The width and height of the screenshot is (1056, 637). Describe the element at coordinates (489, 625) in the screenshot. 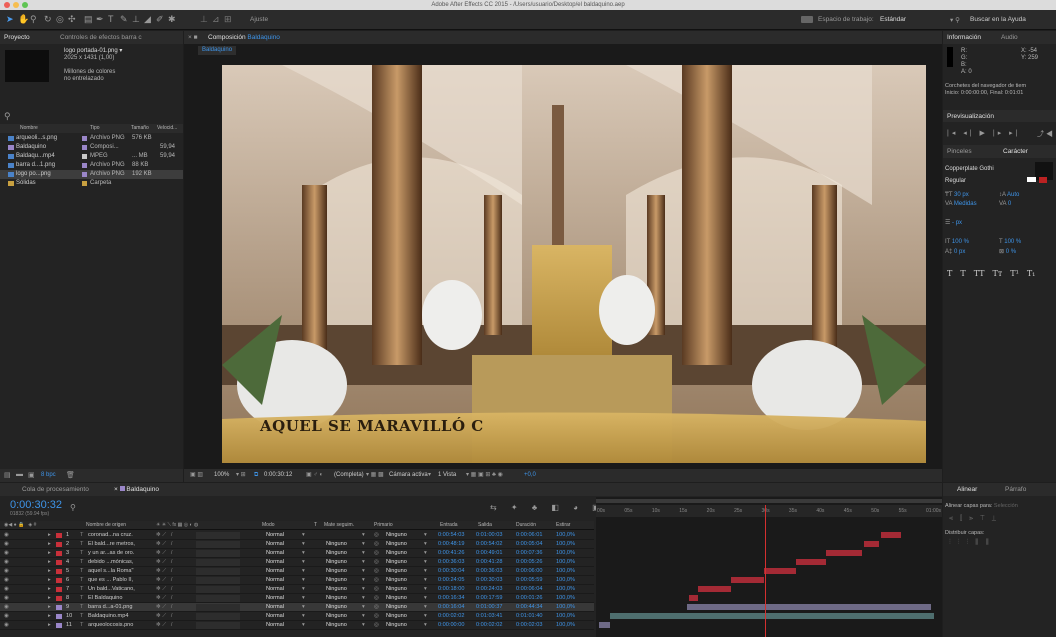

I see `layer-out: 0:00:02:02` at that location.